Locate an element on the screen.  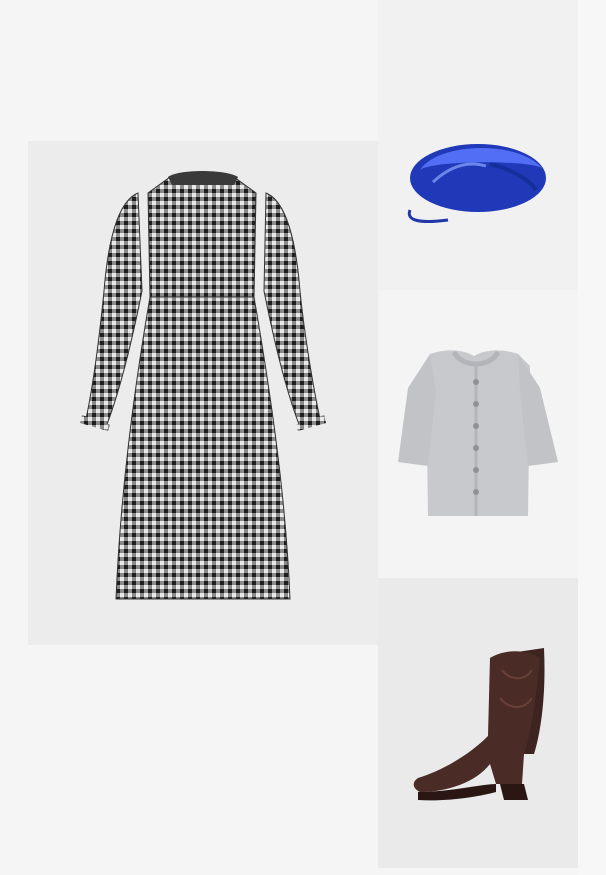
brown-western-boots-image is located at coordinates (479, 724).